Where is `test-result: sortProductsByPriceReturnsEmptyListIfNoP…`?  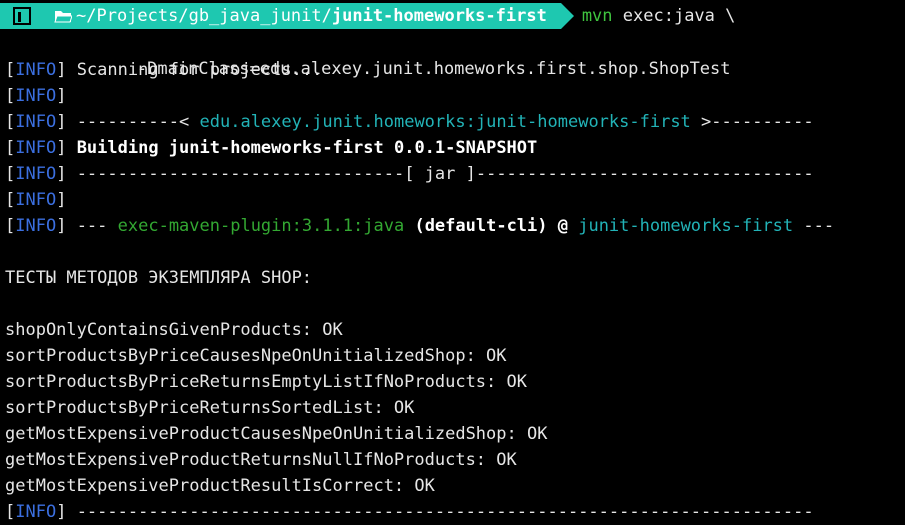 test-result: sortProductsByPriceReturnsEmptyListIfNoP… is located at coordinates (266, 382).